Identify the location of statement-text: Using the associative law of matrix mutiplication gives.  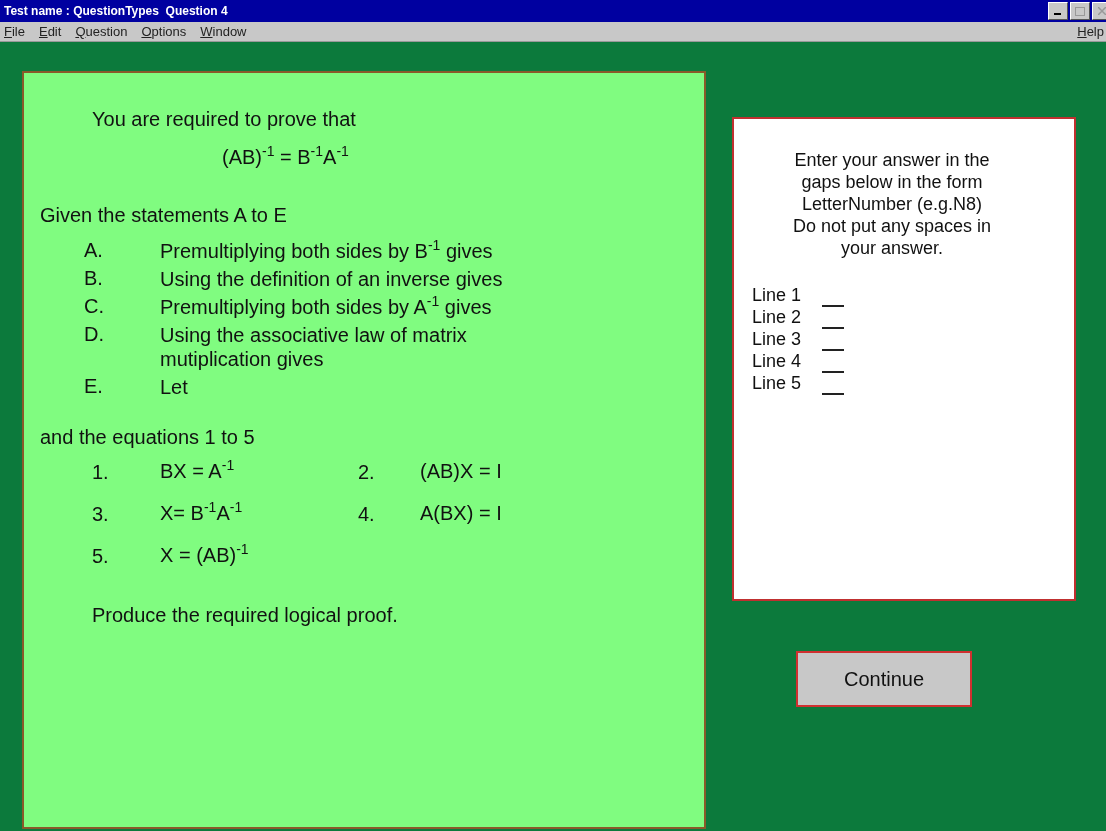
(314, 347).